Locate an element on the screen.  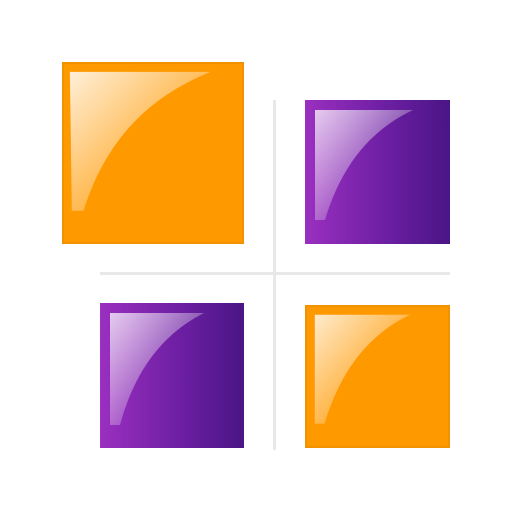
purple-tile-top-right is located at coordinates (377, 172).